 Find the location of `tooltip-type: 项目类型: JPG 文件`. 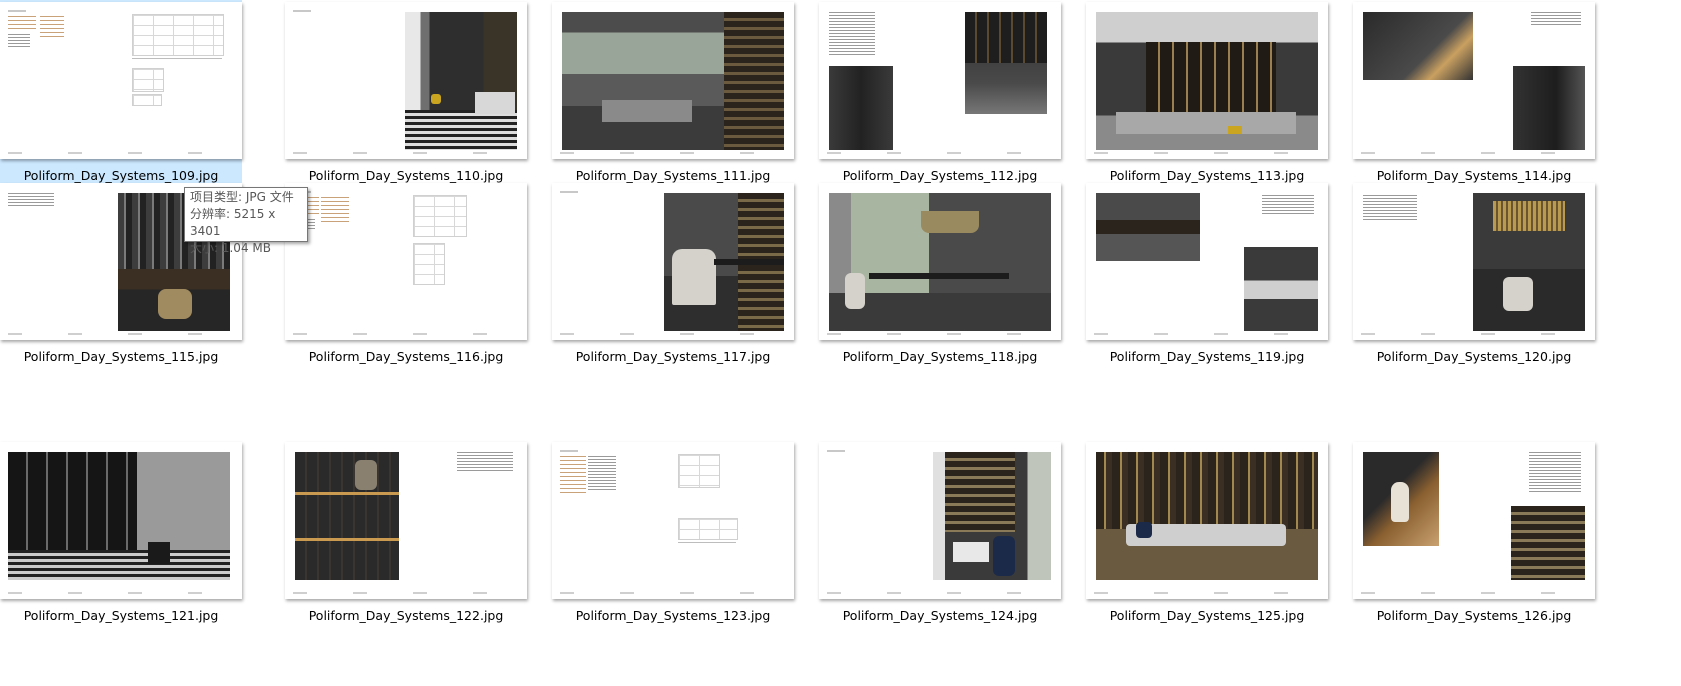

tooltip-type: 项目类型: JPG 文件 is located at coordinates (242, 197).